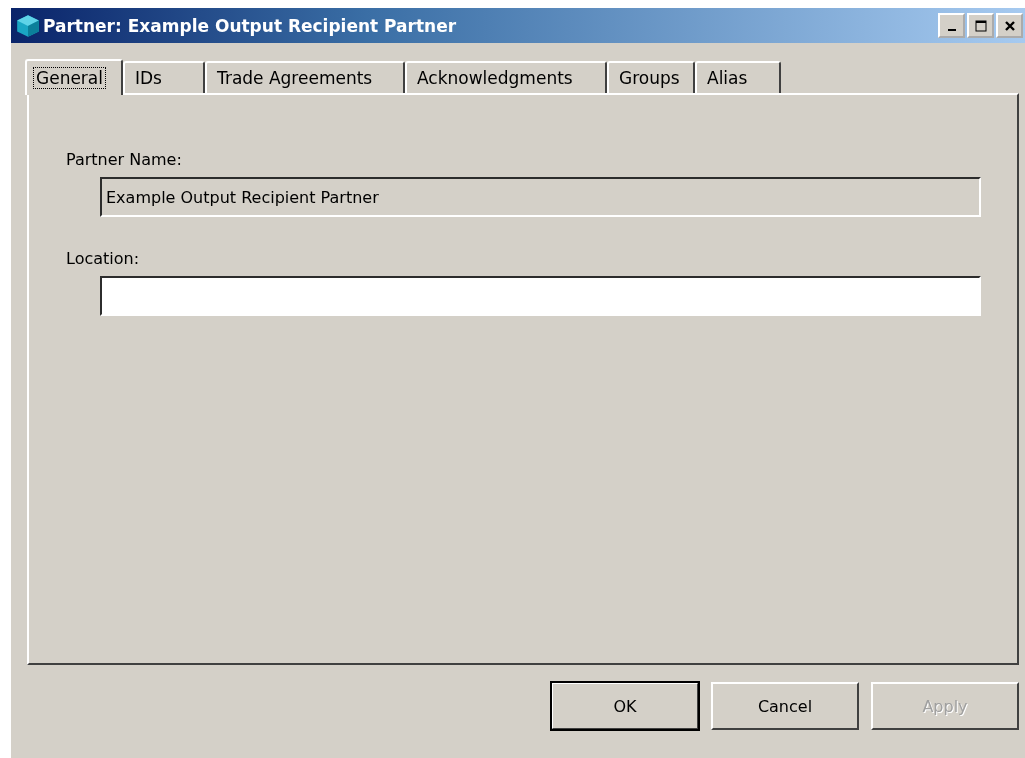 Image resolution: width=1025 pixels, height=758 pixels. What do you see at coordinates (164, 77) in the screenshot?
I see `tab: IDs` at bounding box center [164, 77].